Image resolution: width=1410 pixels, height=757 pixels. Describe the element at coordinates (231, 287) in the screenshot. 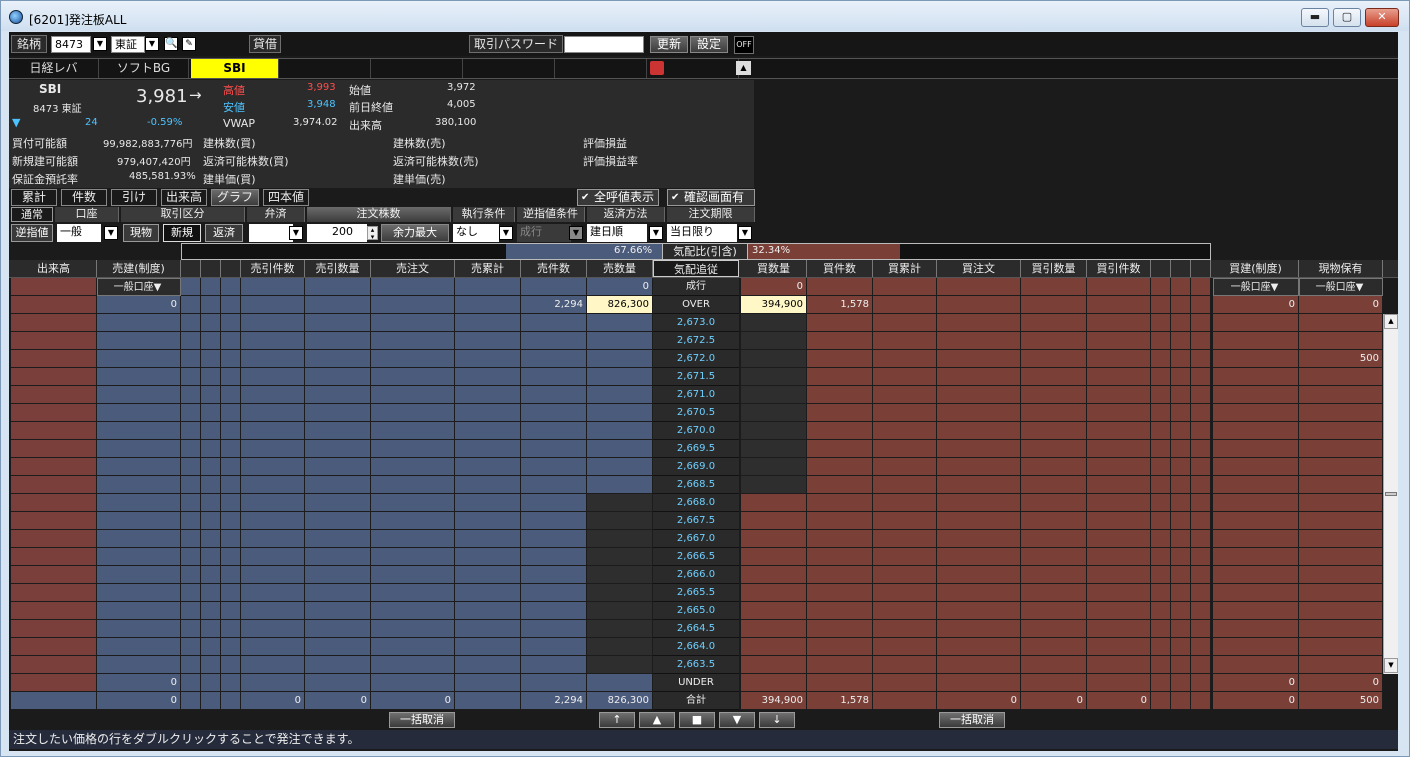

I see `sub-row-sell-x3` at that location.